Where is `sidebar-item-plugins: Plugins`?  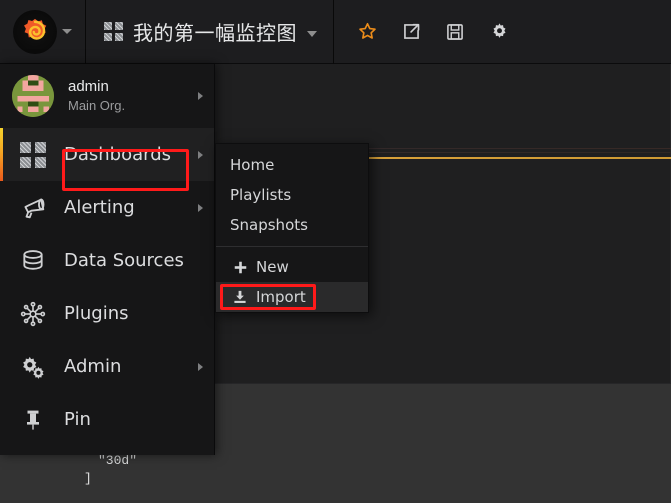
sidebar-item-plugins: Plugins is located at coordinates (107, 313).